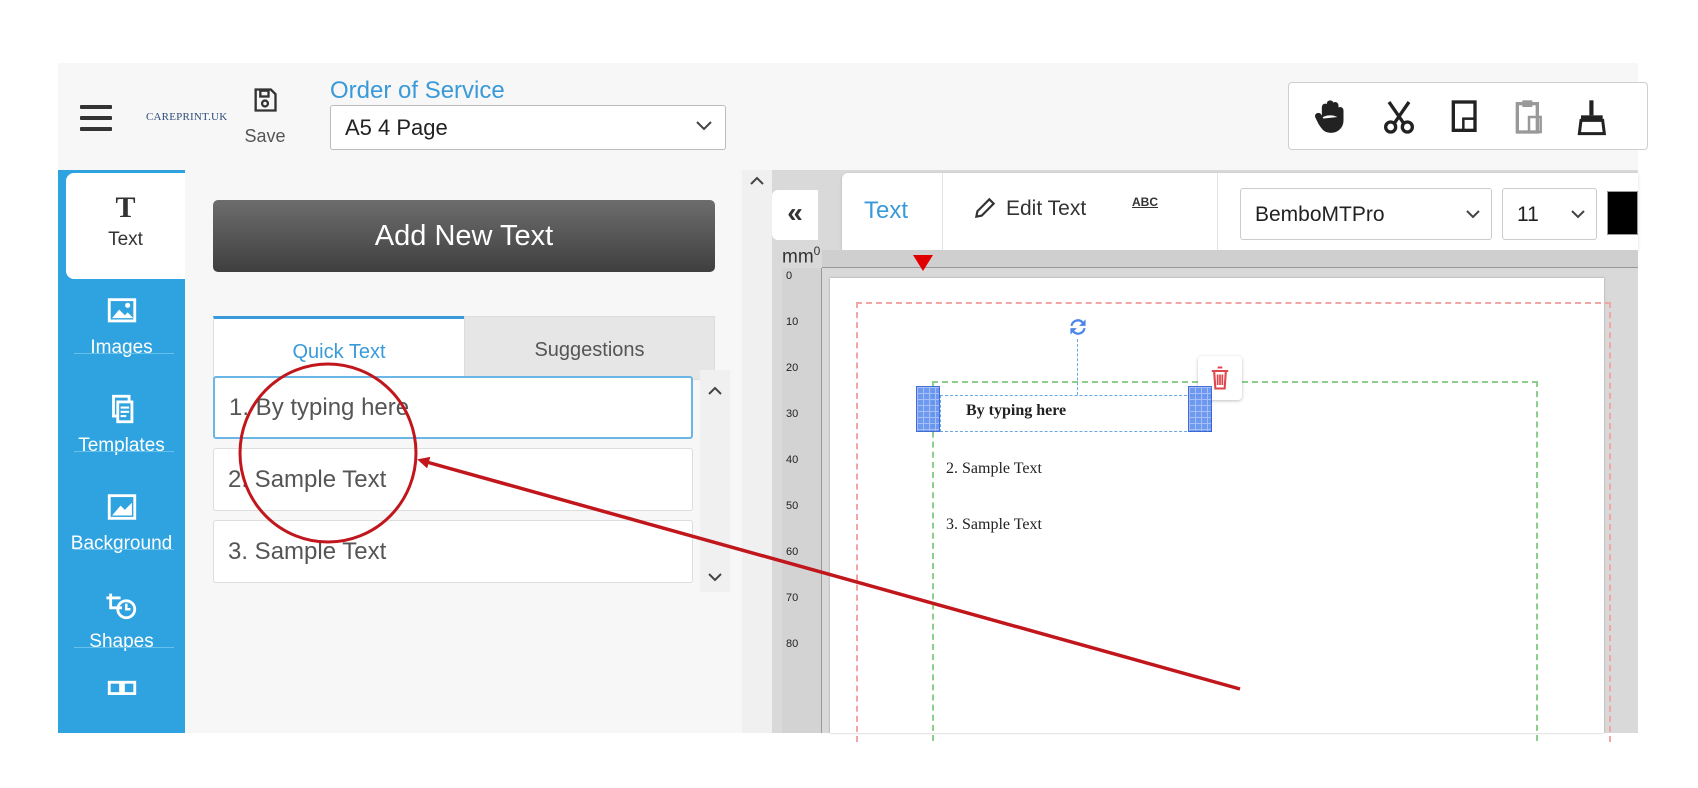  I want to click on vertical-ruler: 0 10 20 30 40 50 60 70 80, so click(802, 500).